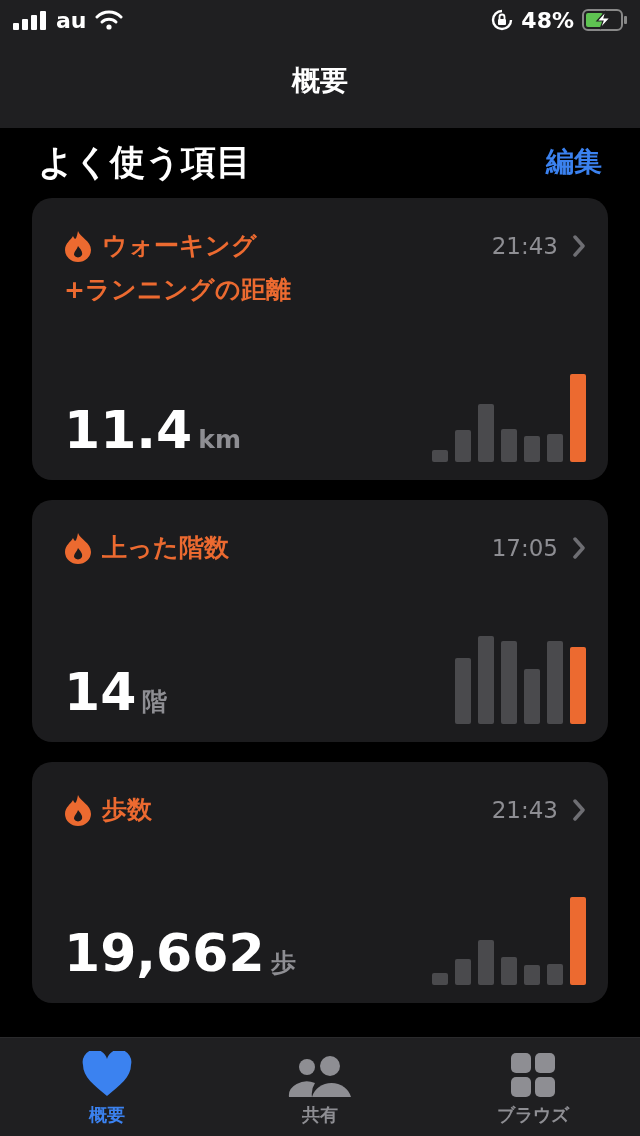 The image size is (640, 1136). Describe the element at coordinates (605, 20) in the screenshot. I see `battery-charging-icon` at that location.